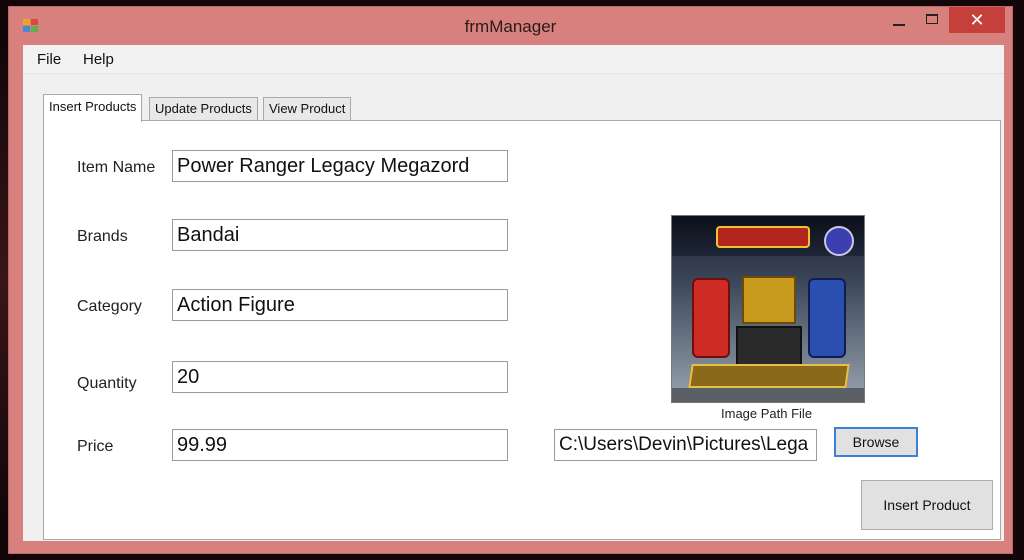 Image resolution: width=1024 pixels, height=560 pixels. What do you see at coordinates (98, 59) in the screenshot?
I see `menu-help: Help` at bounding box center [98, 59].